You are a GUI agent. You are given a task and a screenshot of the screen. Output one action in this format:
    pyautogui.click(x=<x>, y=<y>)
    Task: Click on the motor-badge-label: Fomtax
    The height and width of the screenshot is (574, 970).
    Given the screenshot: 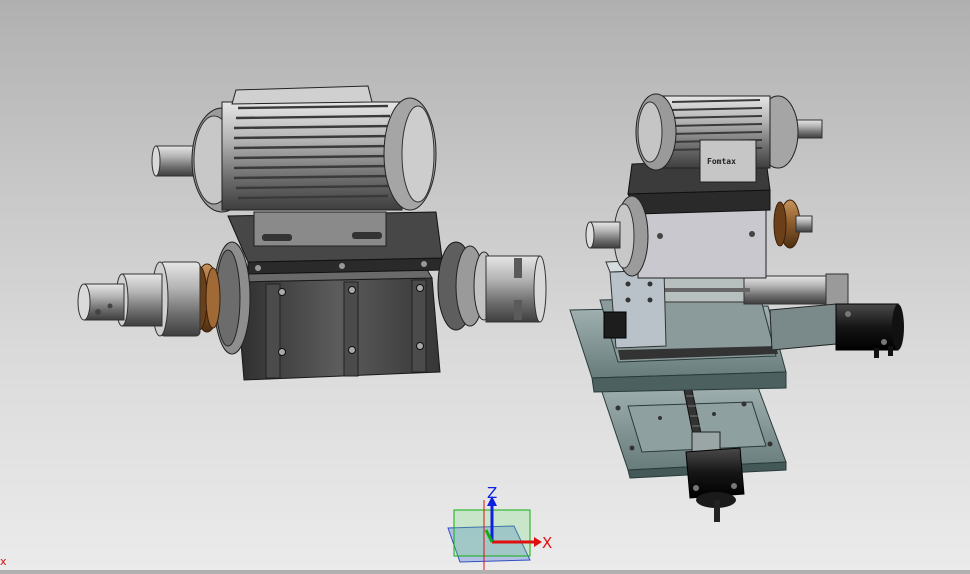 What is the action you would take?
    pyautogui.click(x=721, y=161)
    